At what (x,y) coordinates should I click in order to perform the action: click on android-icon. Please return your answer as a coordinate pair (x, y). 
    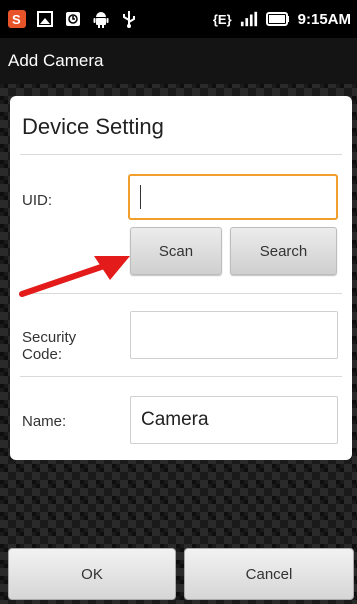
    Looking at the image, I should click on (101, 19).